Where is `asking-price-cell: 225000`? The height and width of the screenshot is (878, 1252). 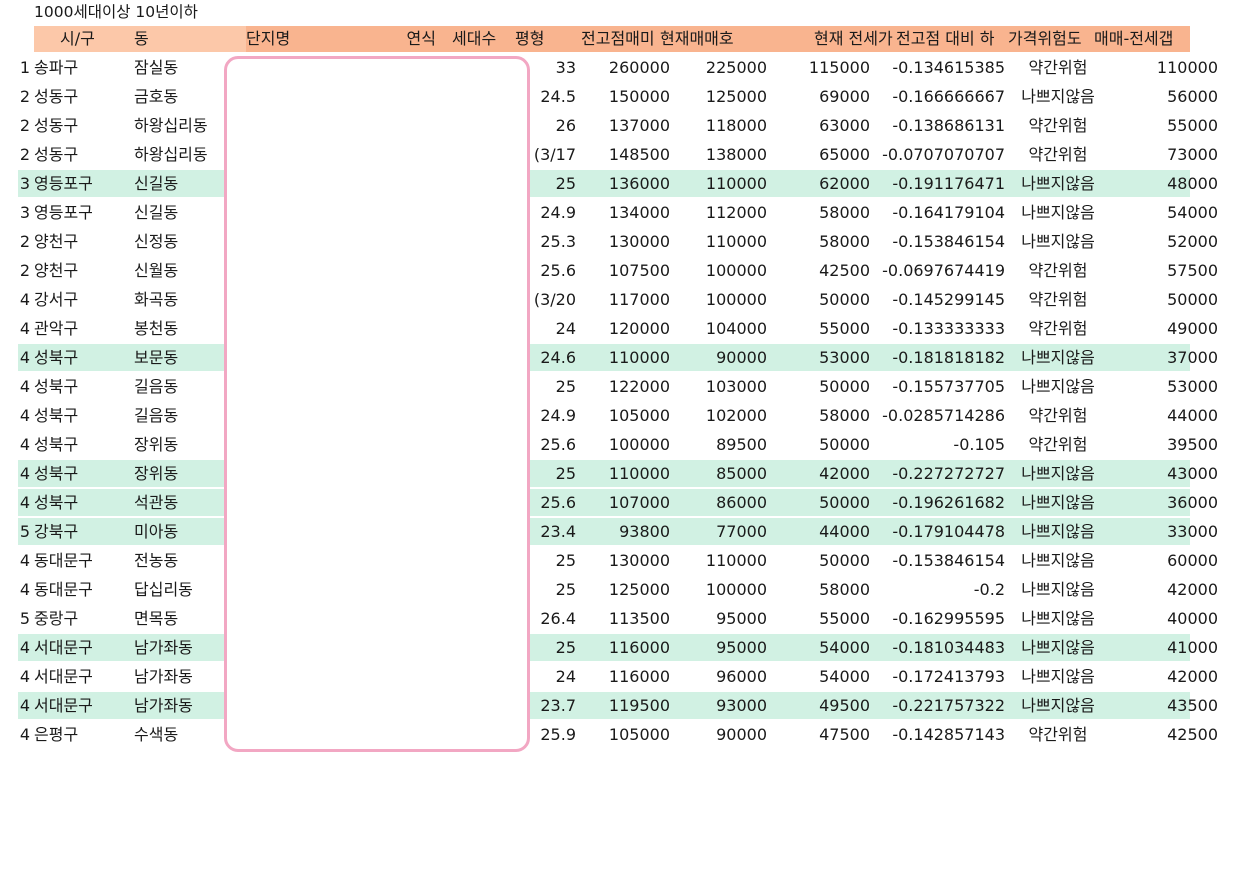 asking-price-cell: 225000 is located at coordinates (718, 67).